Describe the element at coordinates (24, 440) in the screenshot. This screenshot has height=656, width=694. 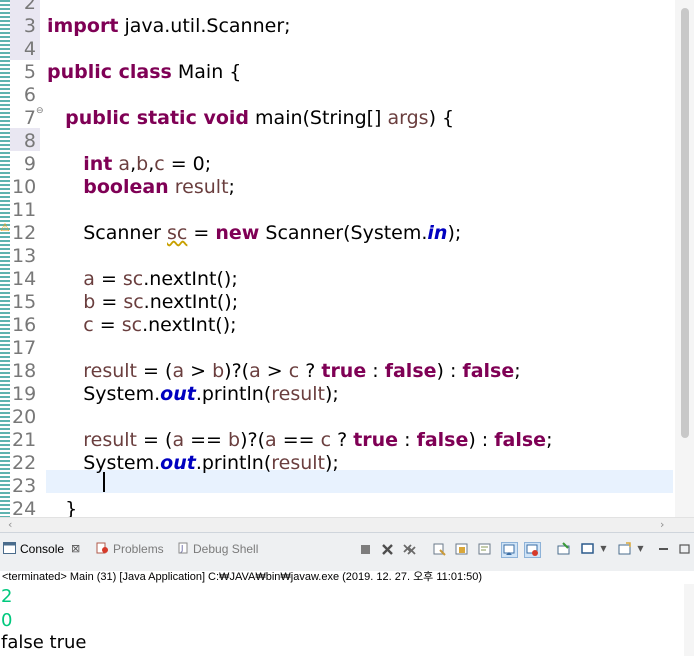
I see `line-number: 21` at that location.